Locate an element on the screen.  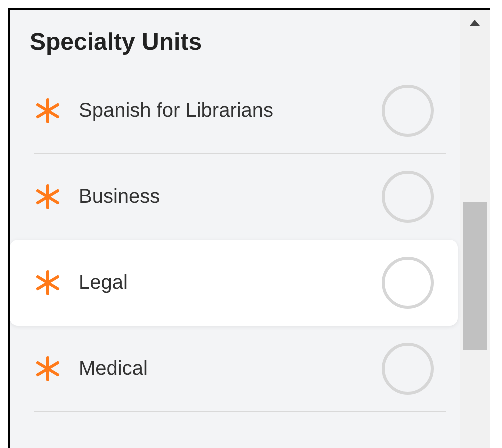
unit-label: Business is located at coordinates (119, 197).